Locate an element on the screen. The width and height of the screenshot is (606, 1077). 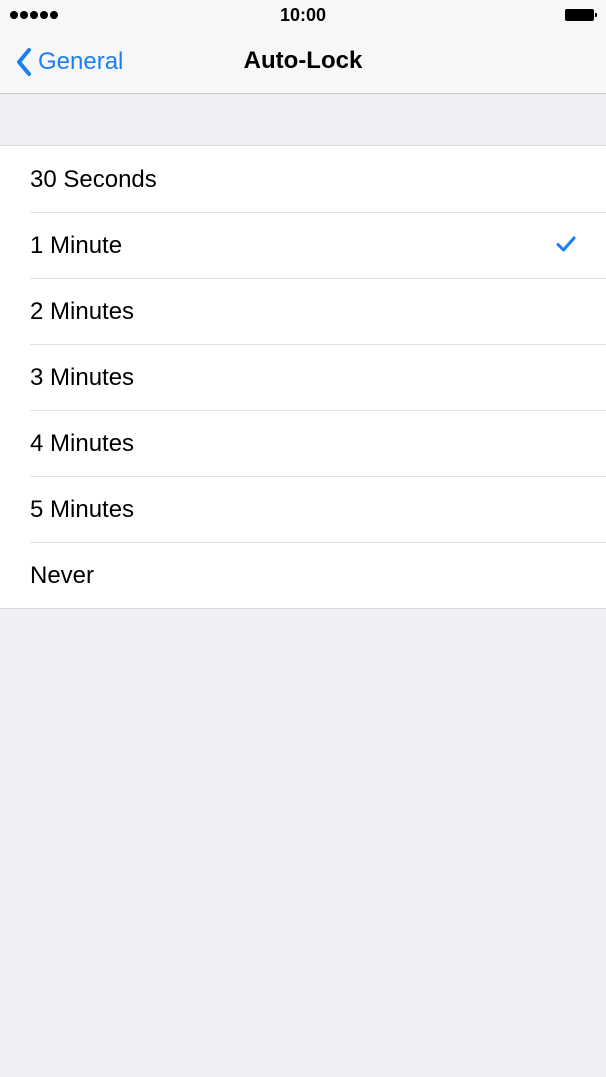
page-title: Auto-Lock is located at coordinates (303, 60).